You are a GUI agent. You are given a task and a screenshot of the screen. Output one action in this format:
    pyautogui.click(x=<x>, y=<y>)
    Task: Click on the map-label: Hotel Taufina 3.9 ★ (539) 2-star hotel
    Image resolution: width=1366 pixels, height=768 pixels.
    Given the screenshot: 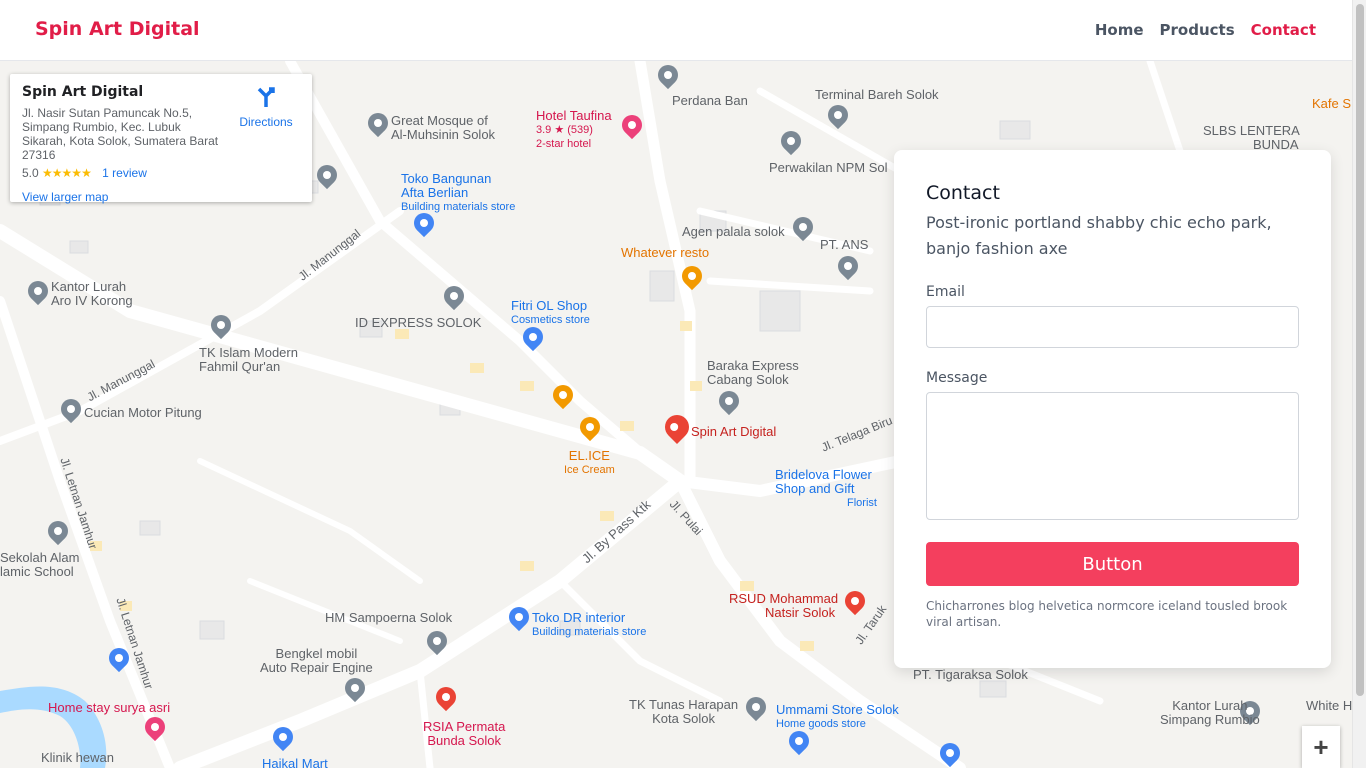 What is the action you would take?
    pyautogui.click(x=574, y=129)
    